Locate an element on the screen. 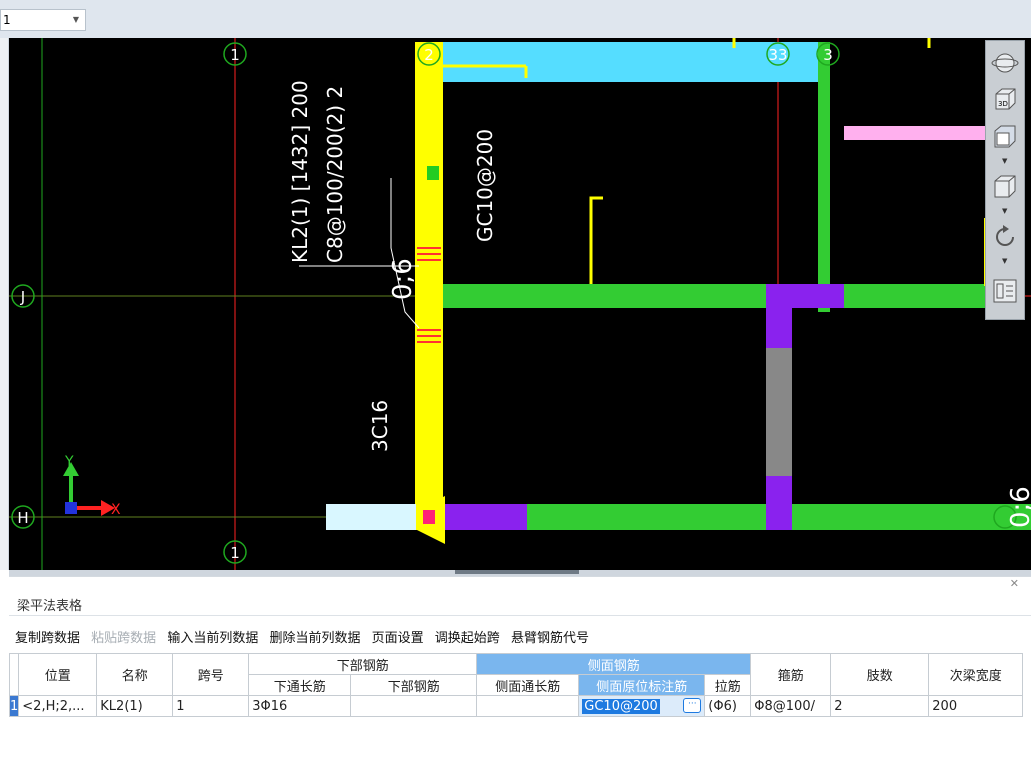 The width and height of the screenshot is (1031, 769). panel-title: 梁平法表格 is located at coordinates (50, 606).